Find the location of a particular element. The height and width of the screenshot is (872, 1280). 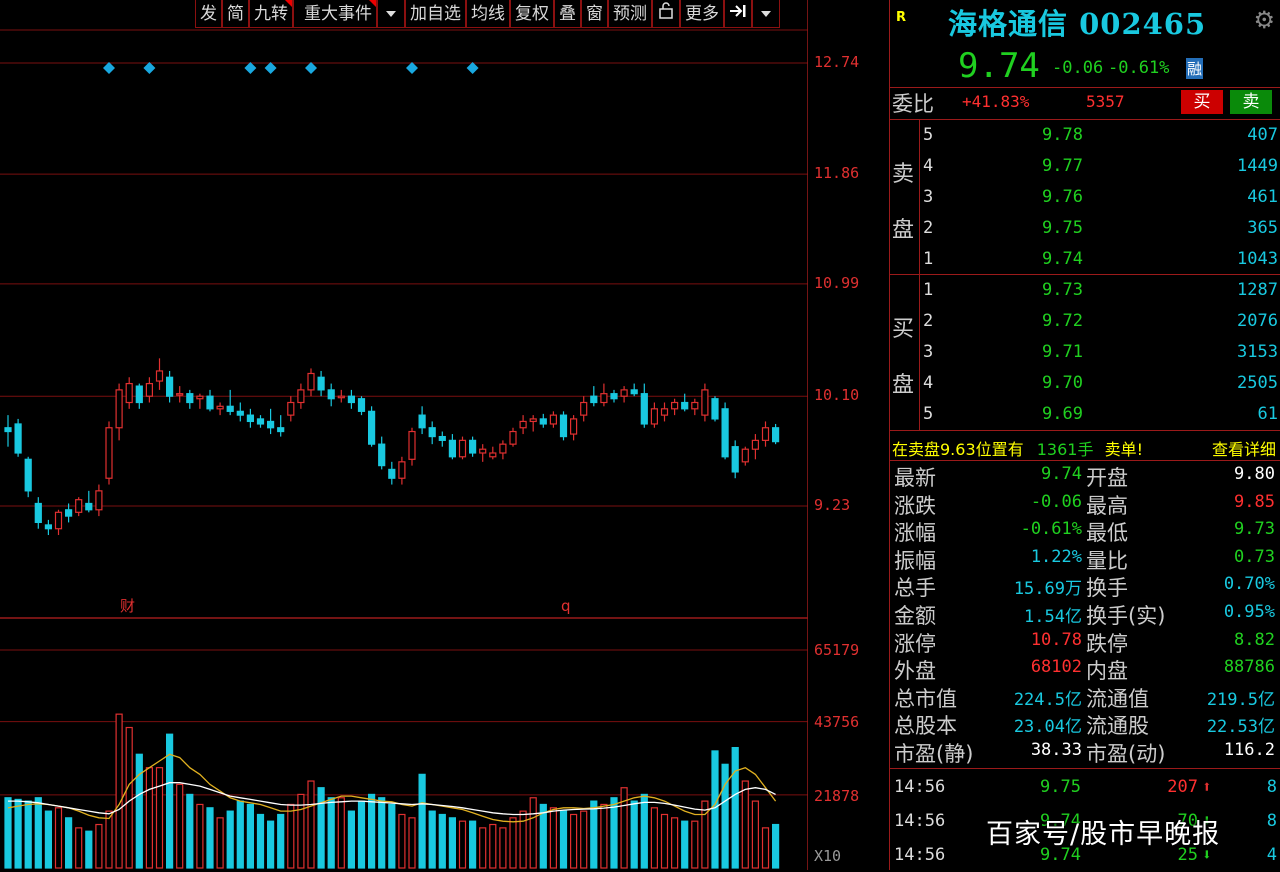

tick-volume: 207 is located at coordinates (1182, 787).